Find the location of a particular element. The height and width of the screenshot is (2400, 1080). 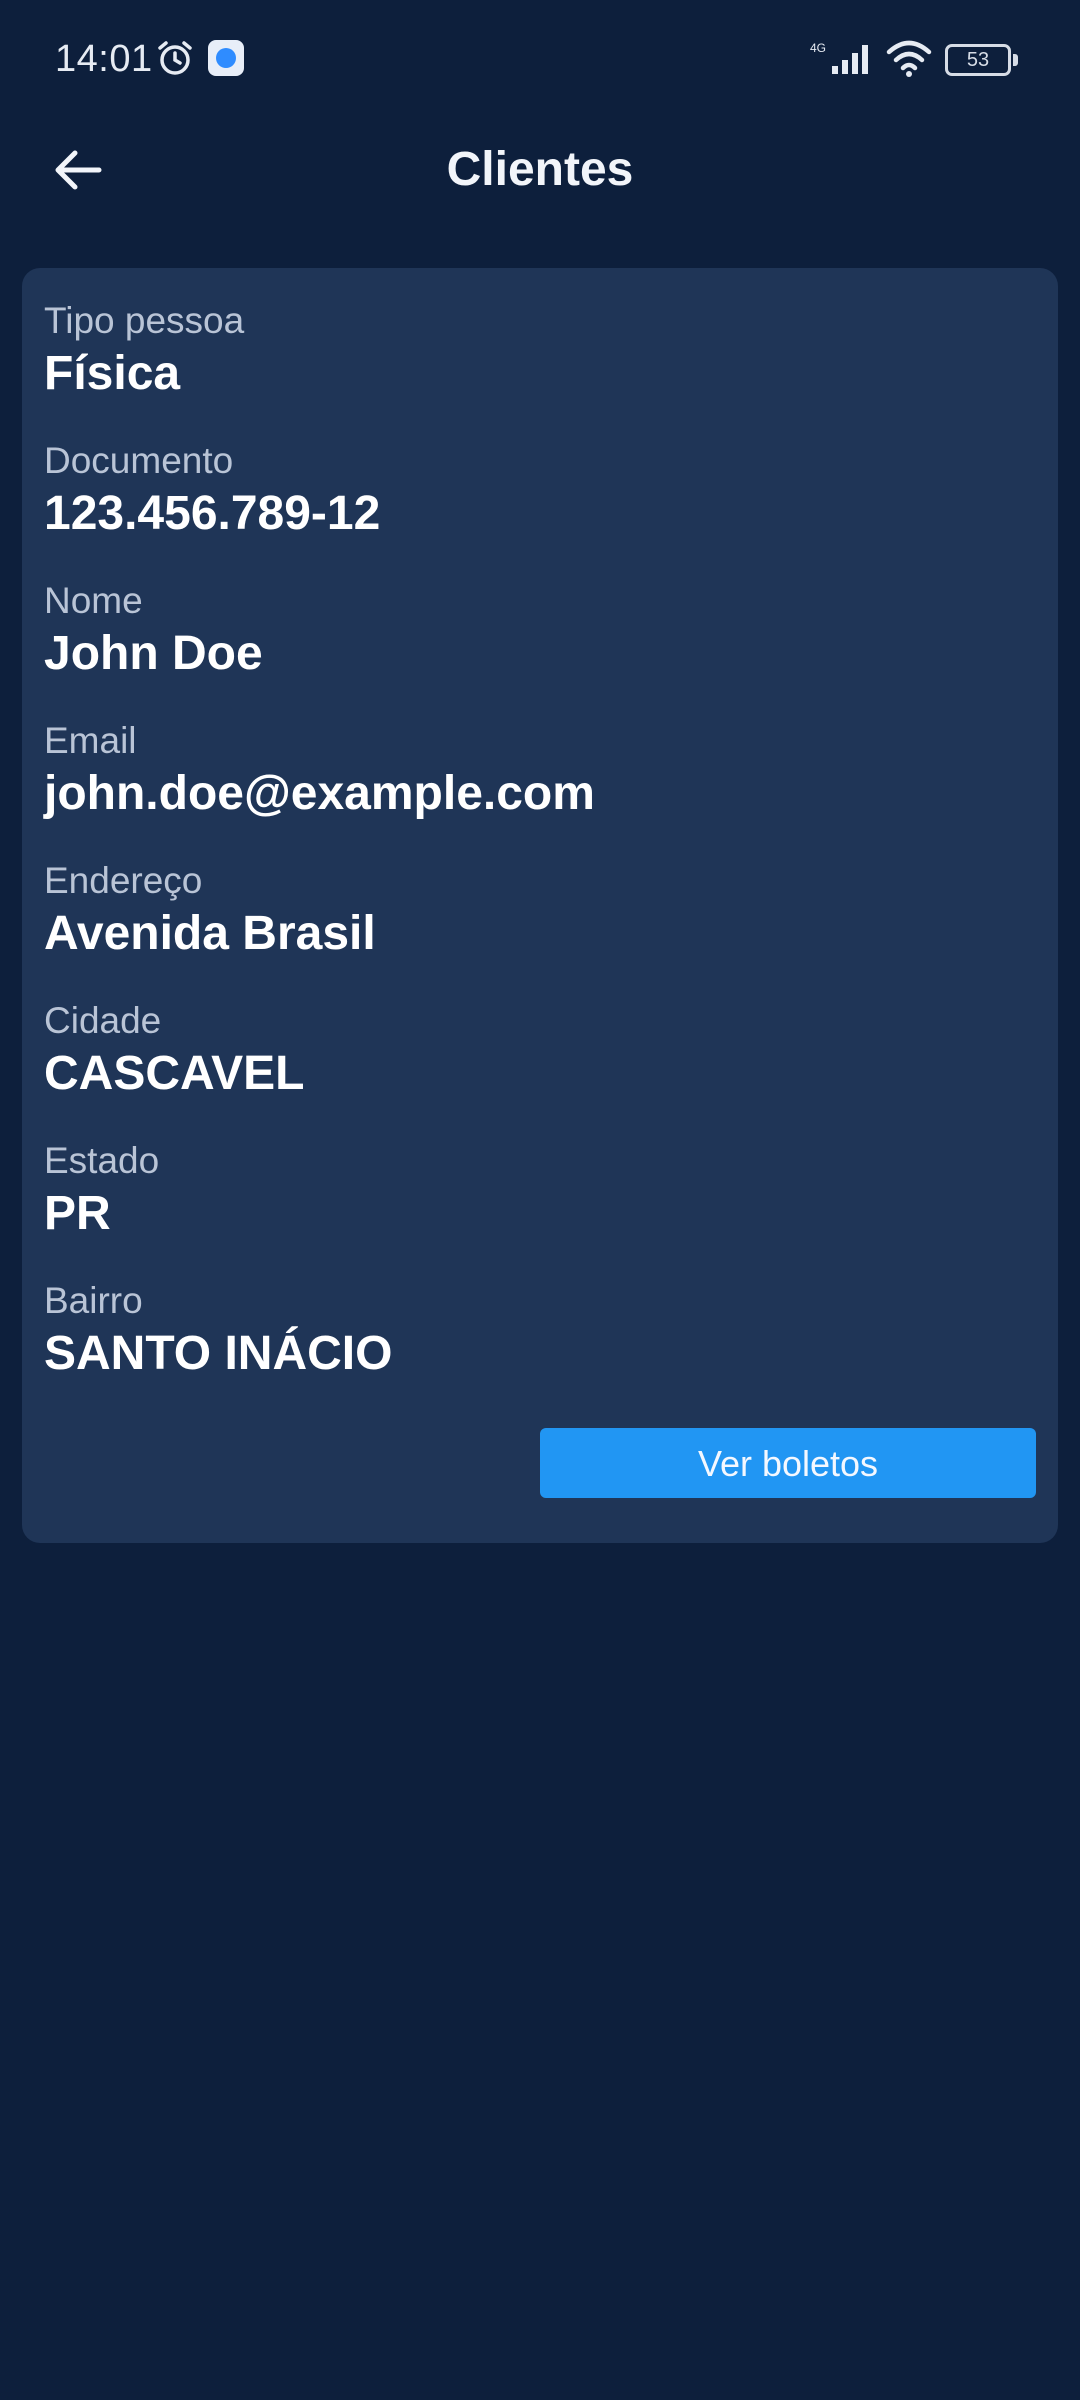

field-email: Email john.doe@example.com is located at coordinates (540, 771).